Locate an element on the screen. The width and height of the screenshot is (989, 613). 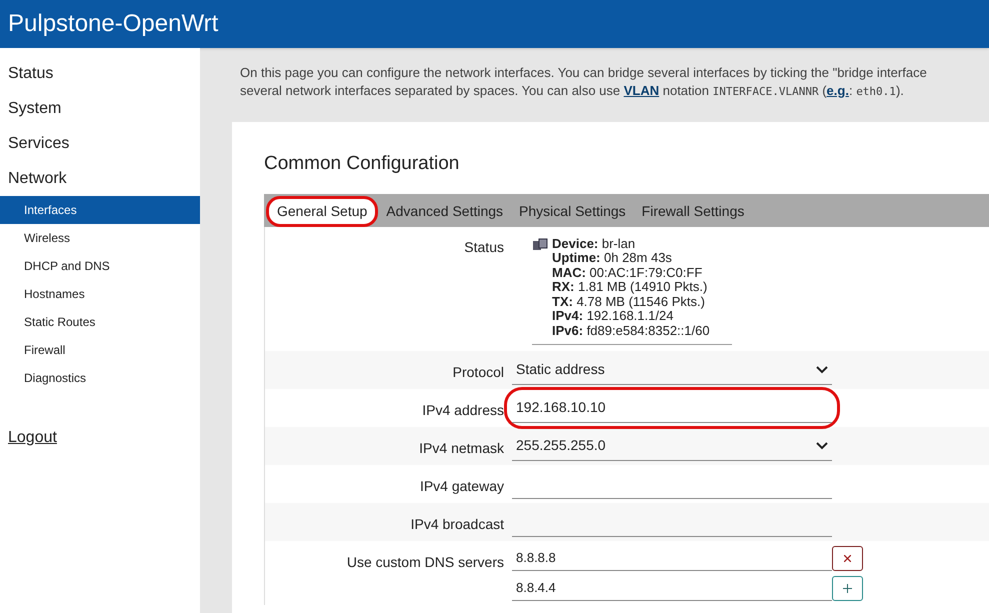
close-icon is located at coordinates (847, 558).